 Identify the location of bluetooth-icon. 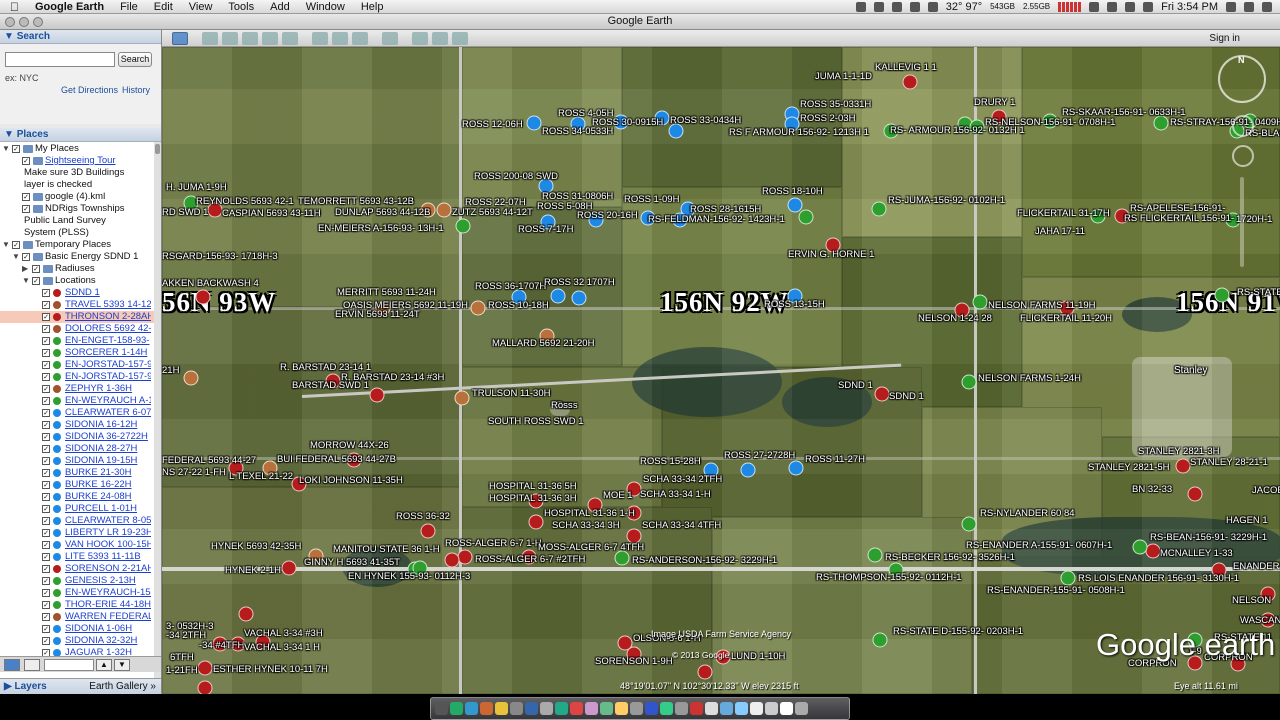
(1094, 6).